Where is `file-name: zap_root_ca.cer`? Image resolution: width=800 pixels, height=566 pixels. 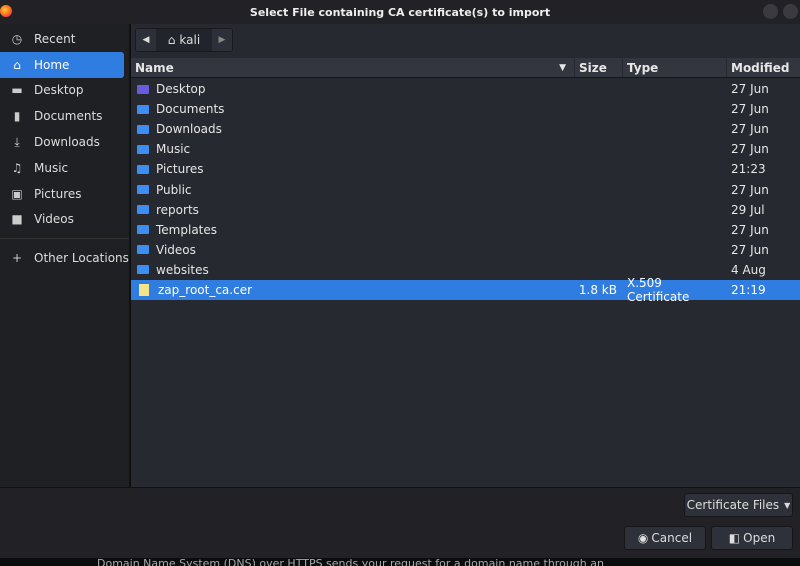 file-name: zap_root_ca.cer is located at coordinates (205, 289).